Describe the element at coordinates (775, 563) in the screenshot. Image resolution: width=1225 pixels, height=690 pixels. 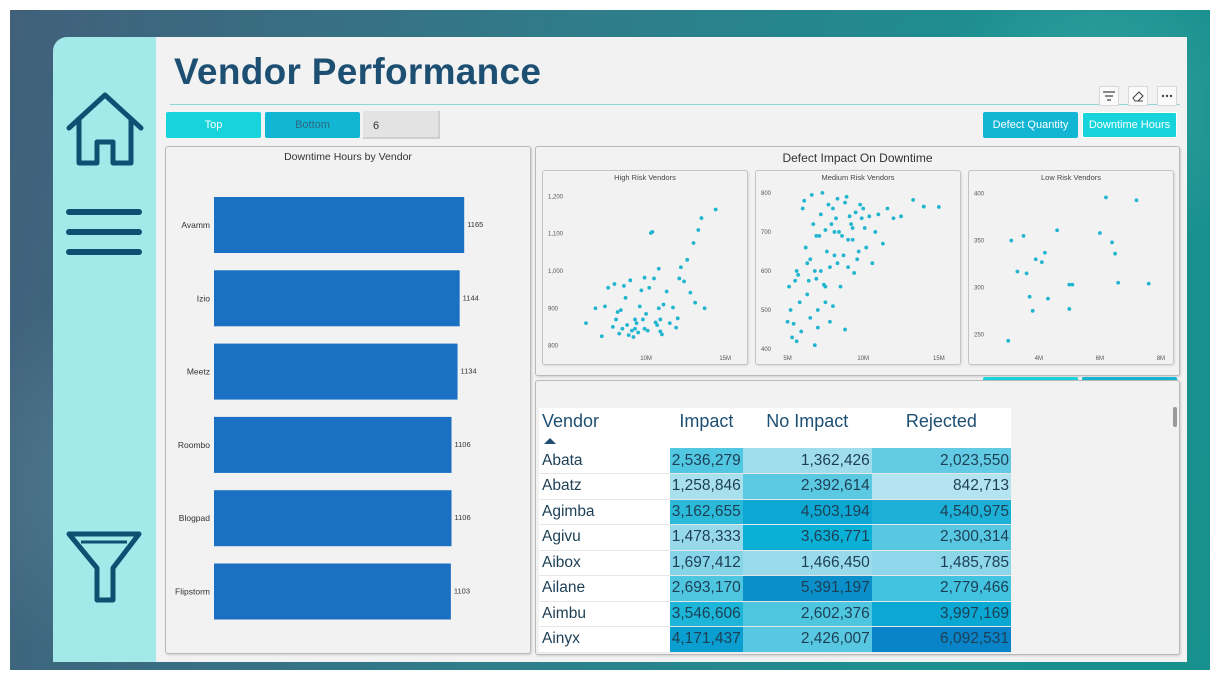
I see `table-row: Aibox 1,697,412 1,466,450 1,485,785` at that location.